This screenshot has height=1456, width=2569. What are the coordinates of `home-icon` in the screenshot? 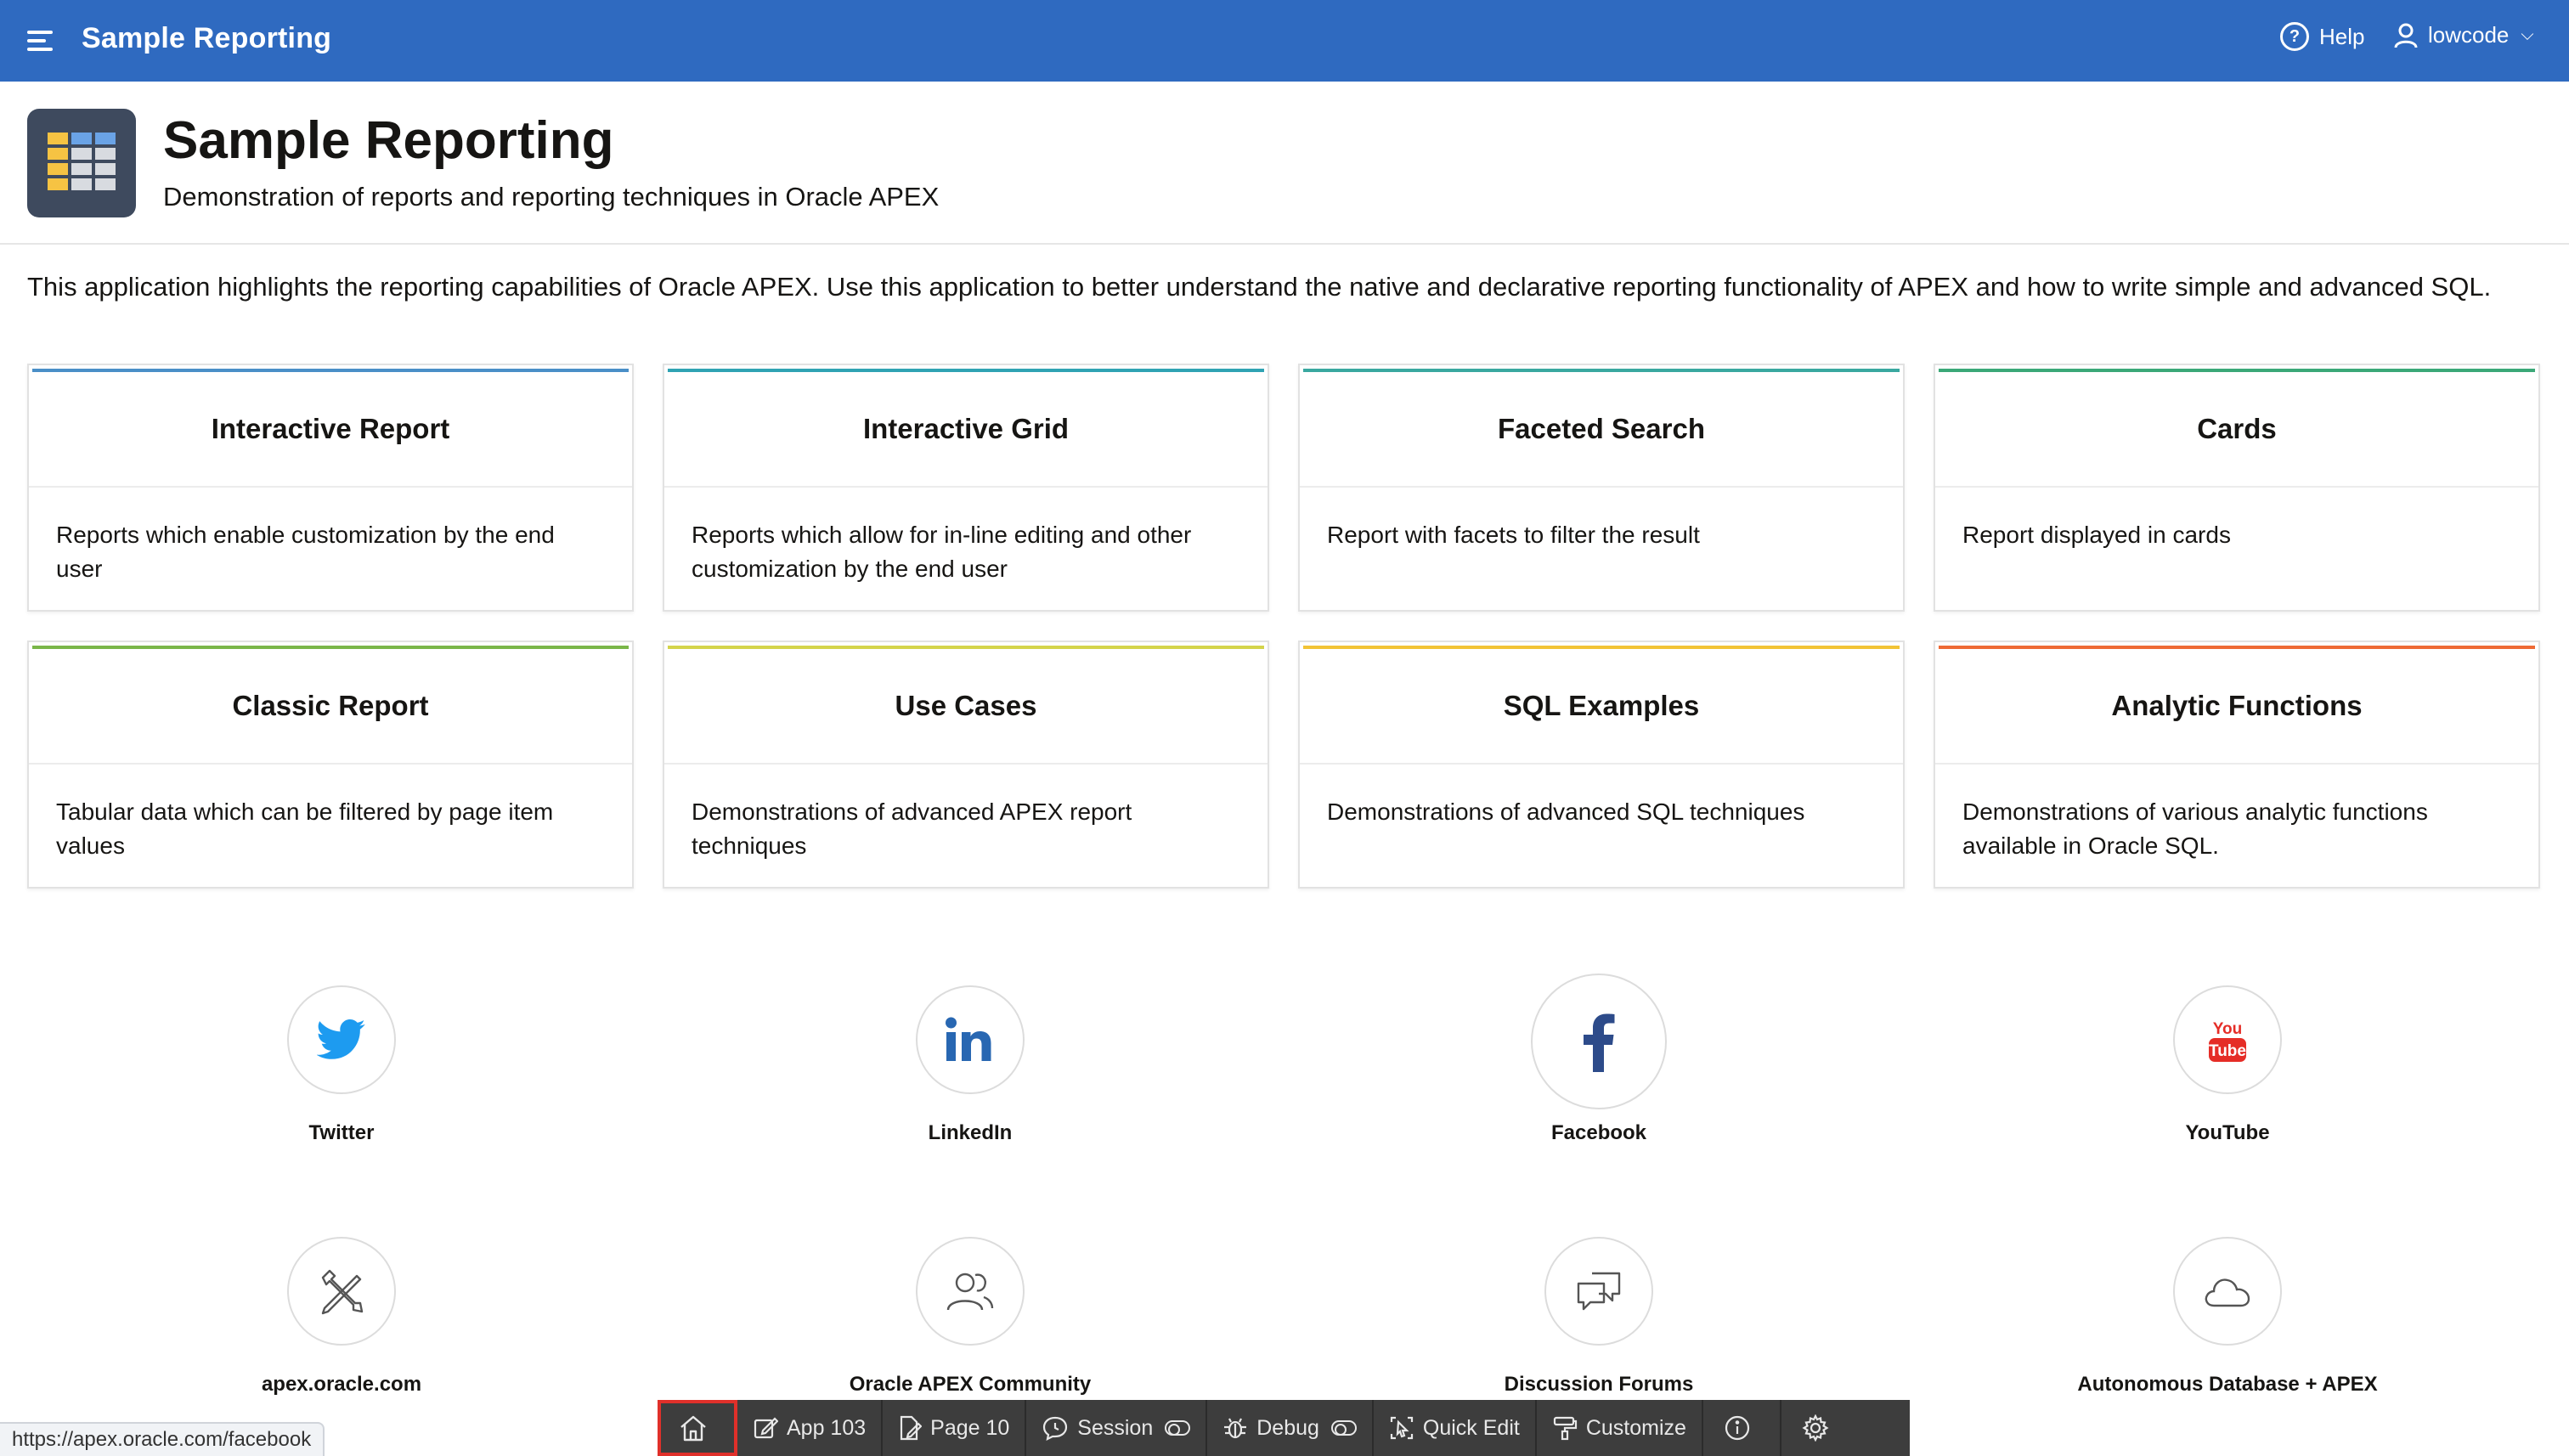 It's located at (693, 1428).